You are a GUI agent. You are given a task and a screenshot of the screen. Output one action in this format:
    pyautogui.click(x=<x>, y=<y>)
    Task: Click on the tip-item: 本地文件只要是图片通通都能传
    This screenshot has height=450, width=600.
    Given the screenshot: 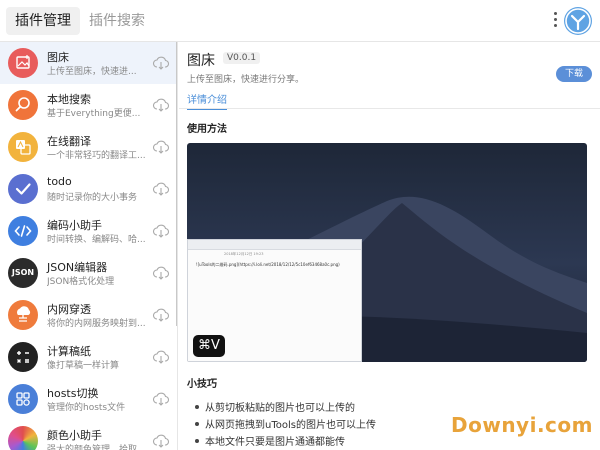 What is the action you would take?
    pyautogui.click(x=285, y=441)
    